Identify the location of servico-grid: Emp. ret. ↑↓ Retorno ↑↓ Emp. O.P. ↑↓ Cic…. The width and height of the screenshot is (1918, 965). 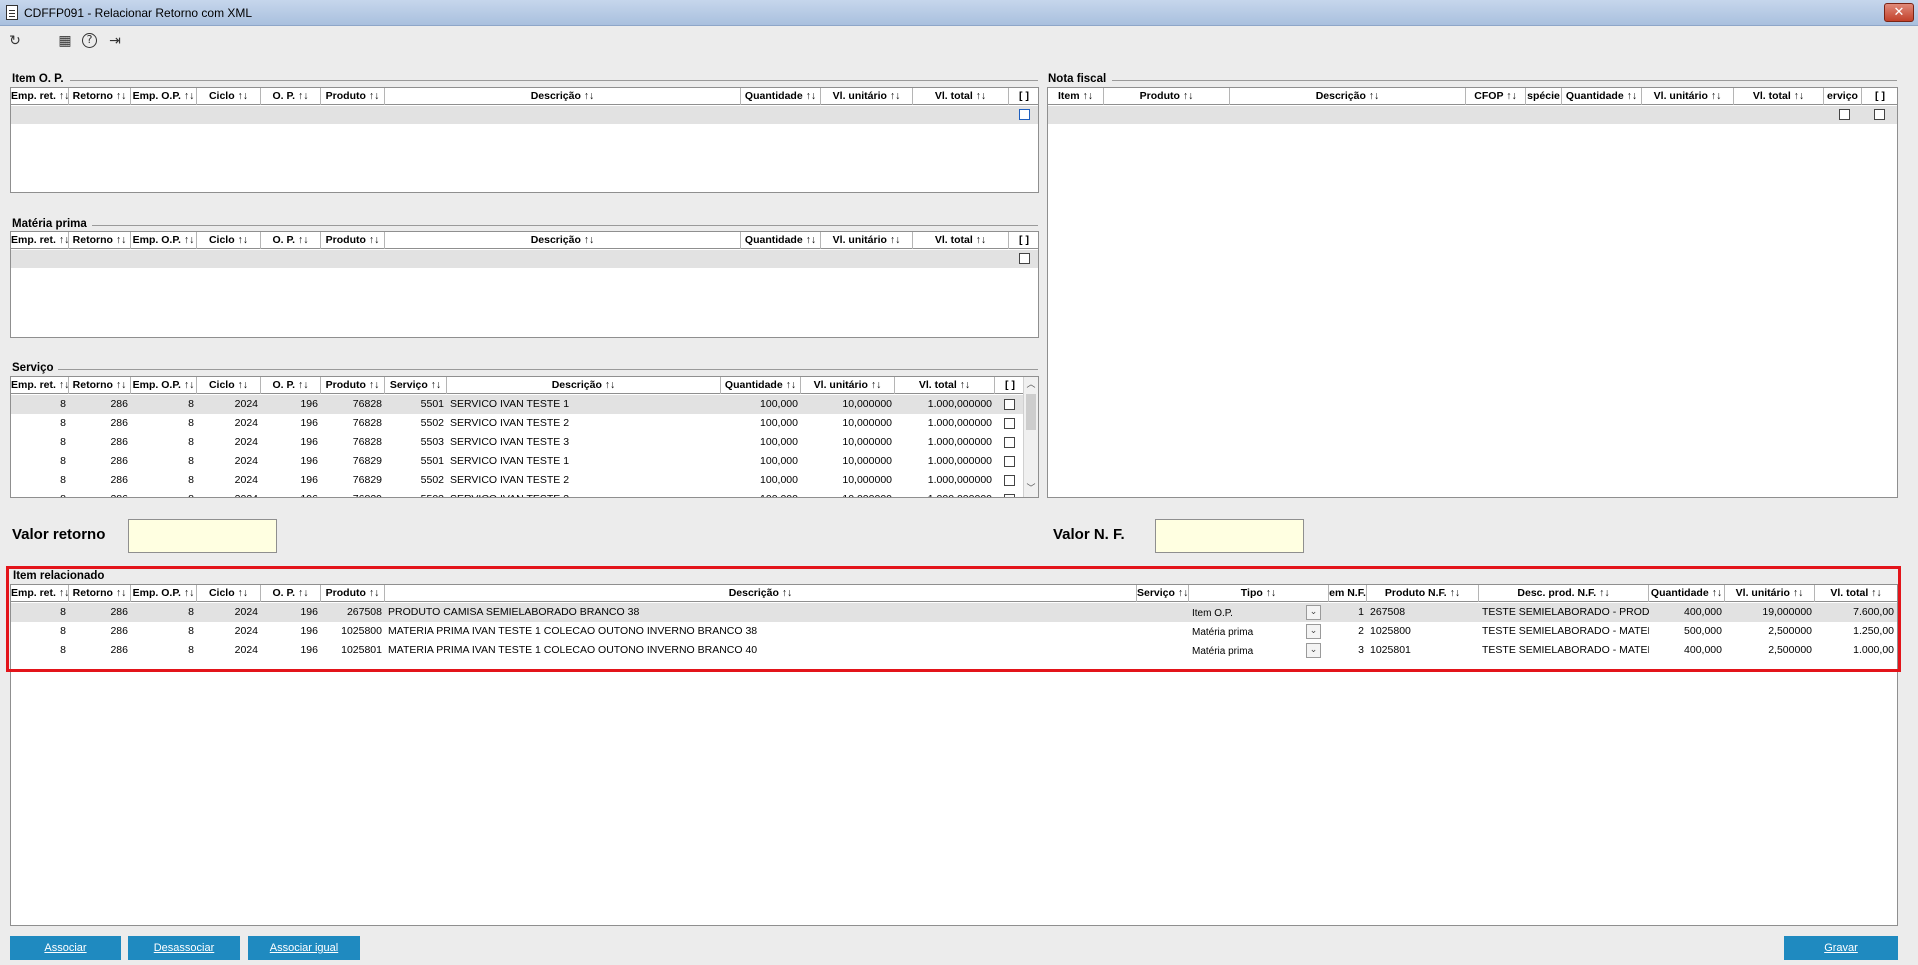
(524, 437).